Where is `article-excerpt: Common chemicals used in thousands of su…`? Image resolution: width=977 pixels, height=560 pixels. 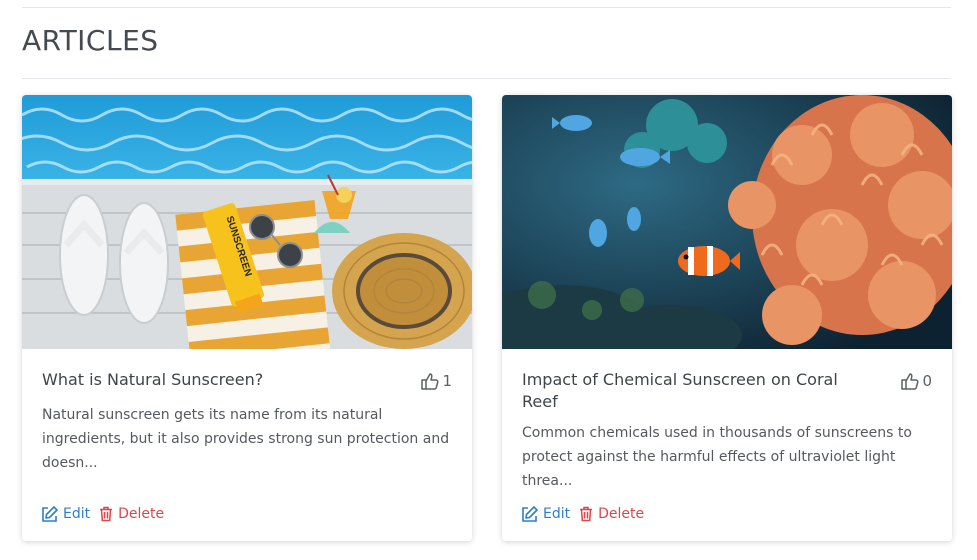
article-excerpt: Common chemicals used in thousands of su… is located at coordinates (717, 457).